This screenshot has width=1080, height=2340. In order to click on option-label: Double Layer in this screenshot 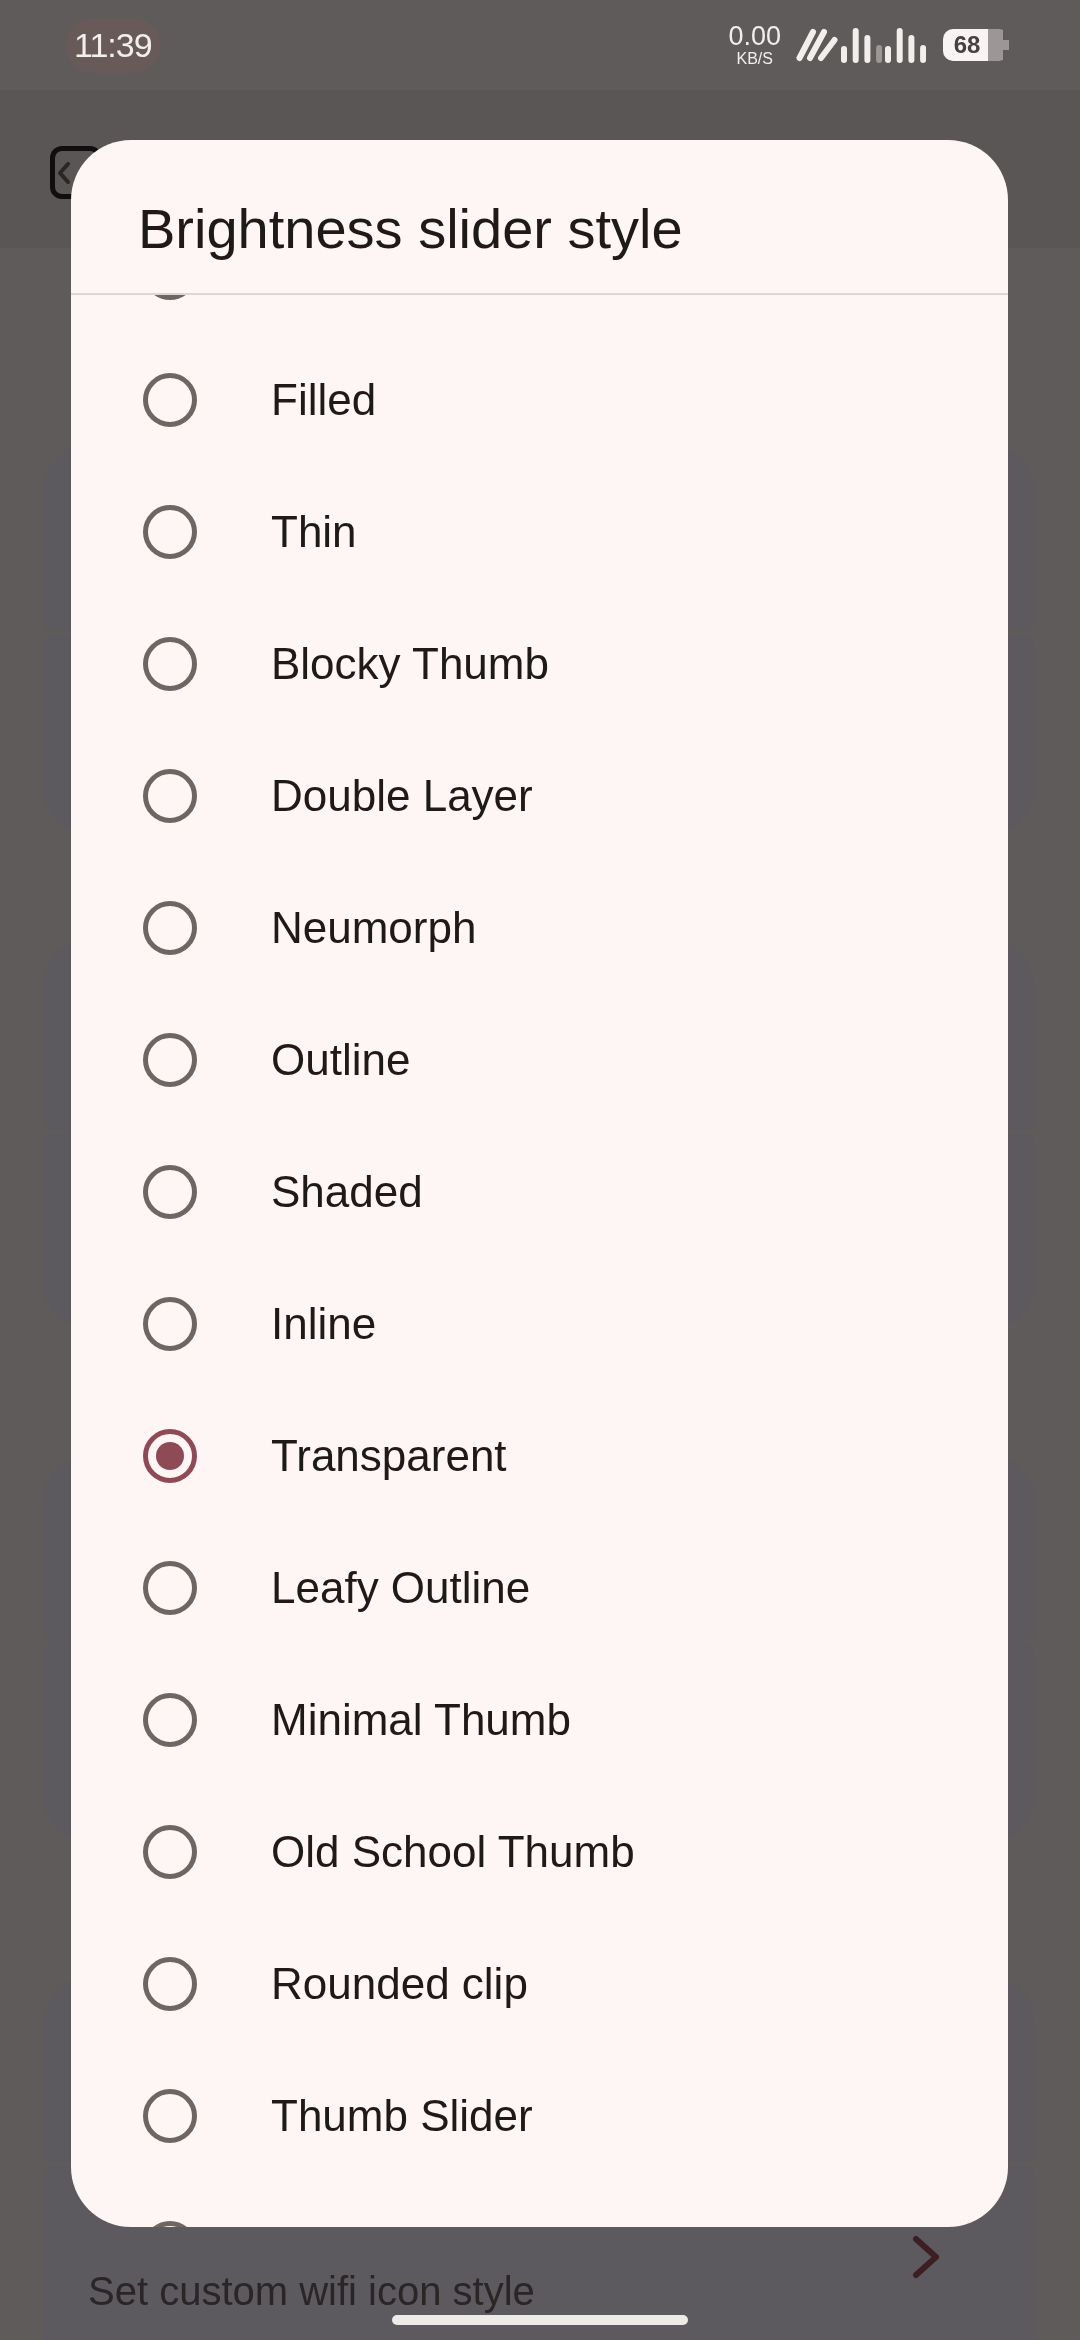, I will do `click(402, 796)`.